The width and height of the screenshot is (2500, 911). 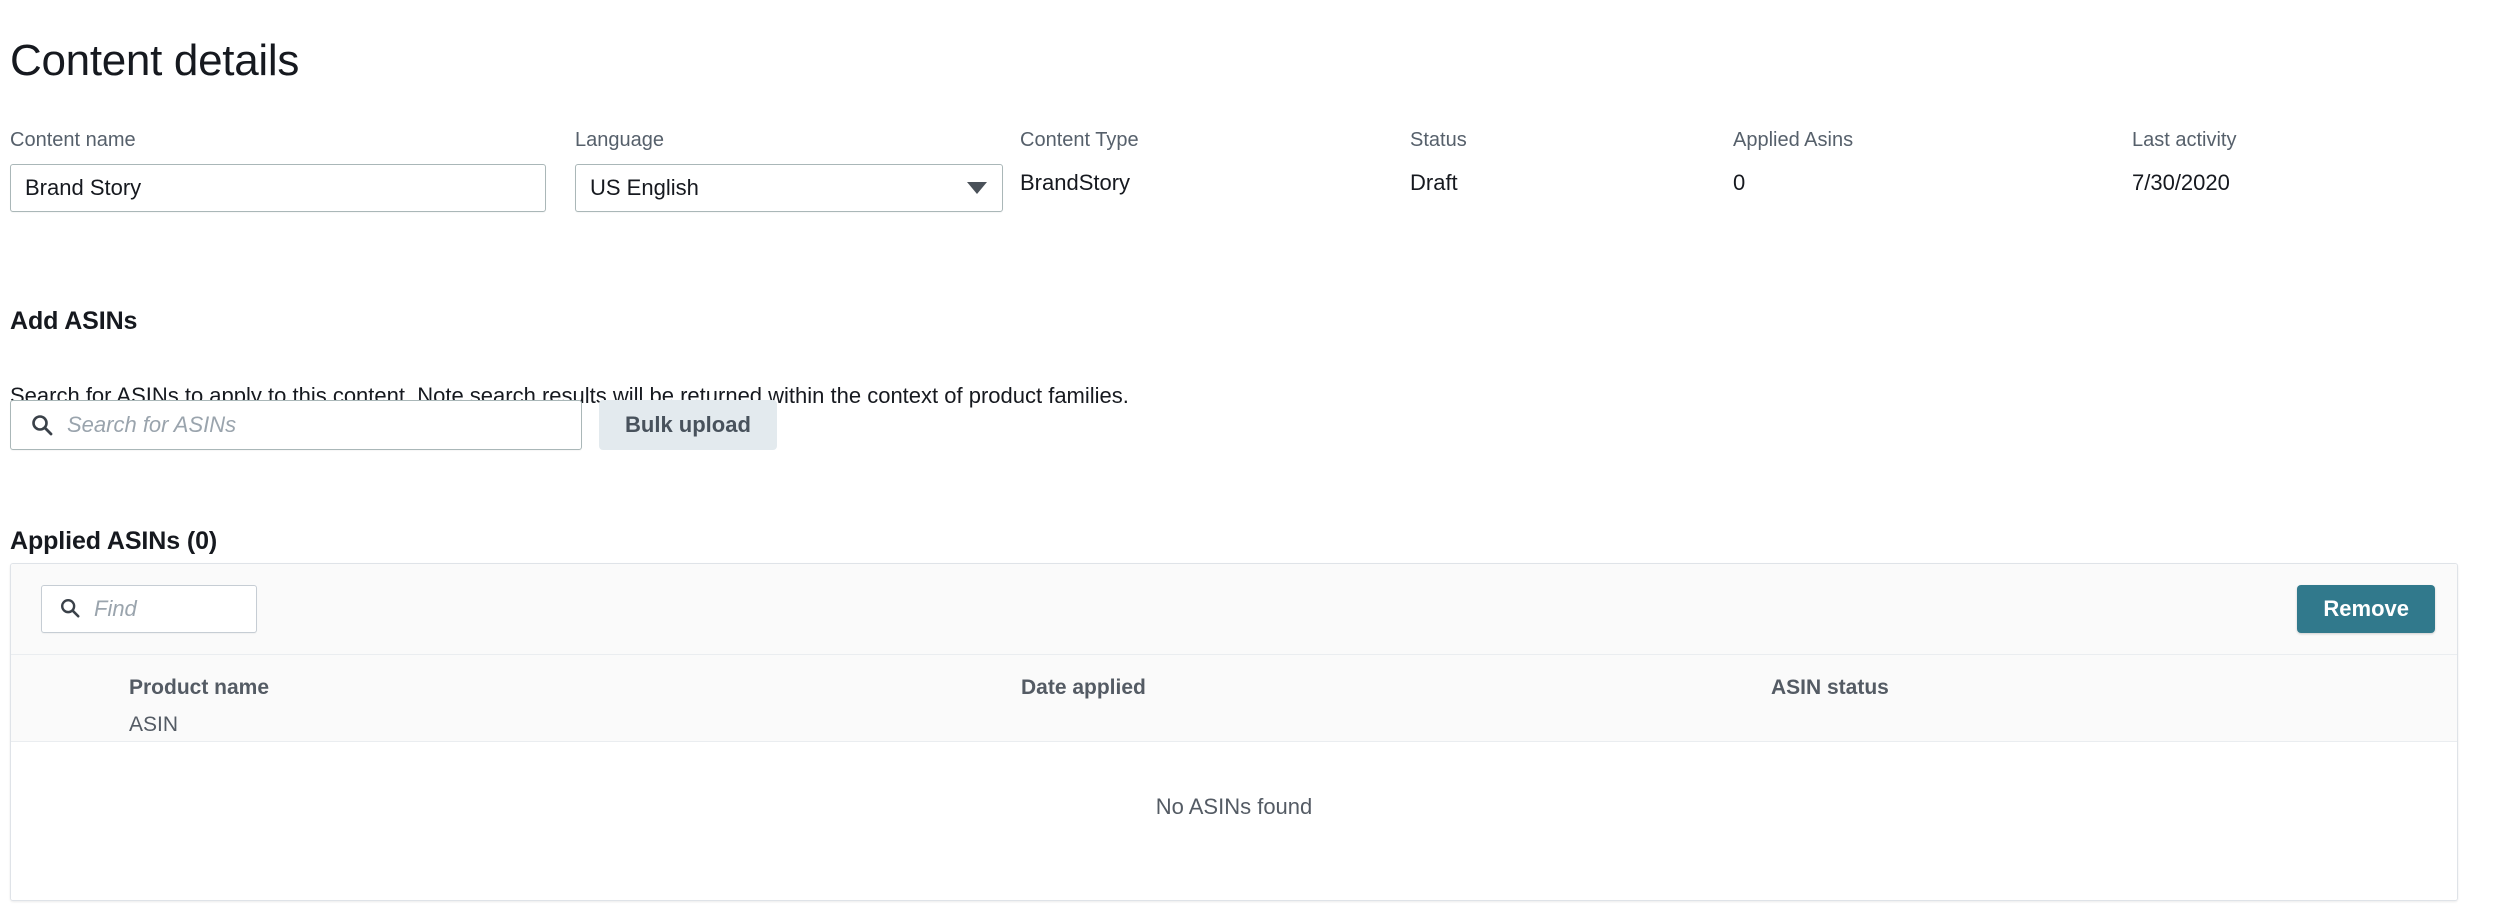 I want to click on add-asins-heading: Add ASINs, so click(x=74, y=320).